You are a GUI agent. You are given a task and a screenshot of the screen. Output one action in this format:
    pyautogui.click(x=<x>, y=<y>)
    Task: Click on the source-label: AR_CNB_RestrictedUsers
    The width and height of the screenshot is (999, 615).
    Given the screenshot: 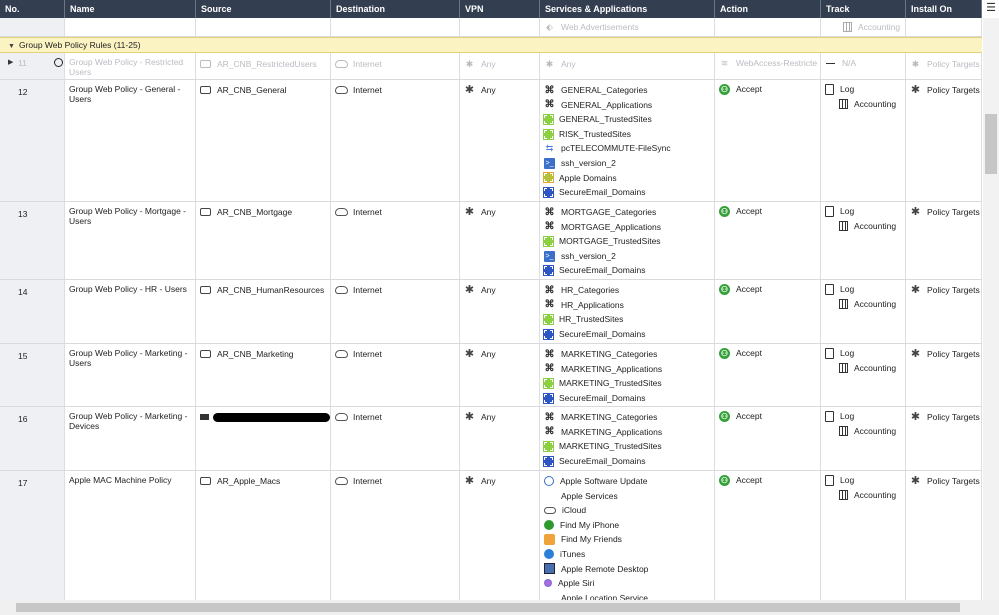 What is the action you would take?
    pyautogui.click(x=267, y=64)
    